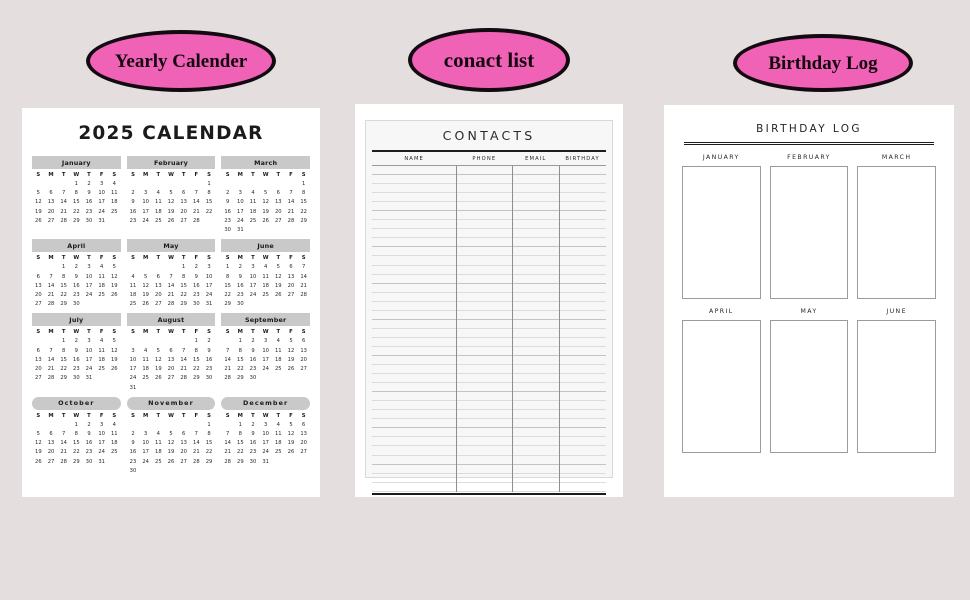 This screenshot has height=600, width=970. What do you see at coordinates (809, 311) in the screenshot?
I see `birthday-log-month-label: MAY` at bounding box center [809, 311].